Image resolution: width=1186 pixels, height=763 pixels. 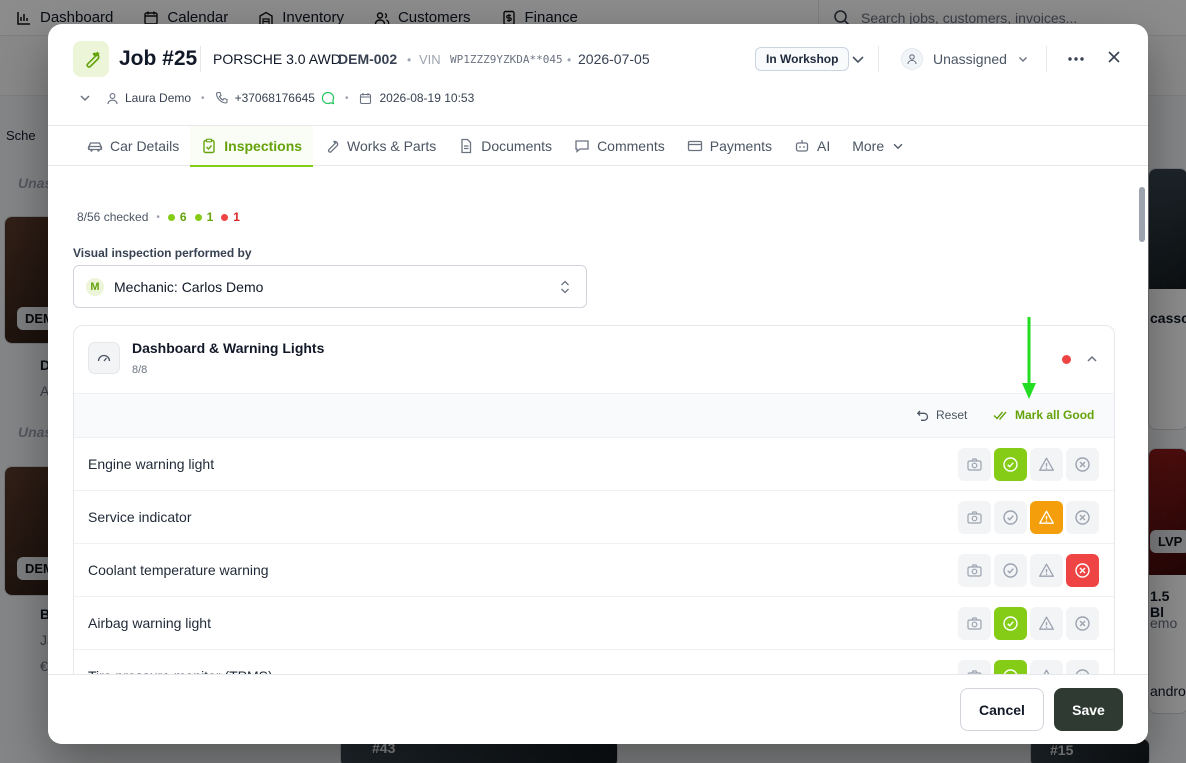 I want to click on tab-car-details: Car Details, so click(x=133, y=146).